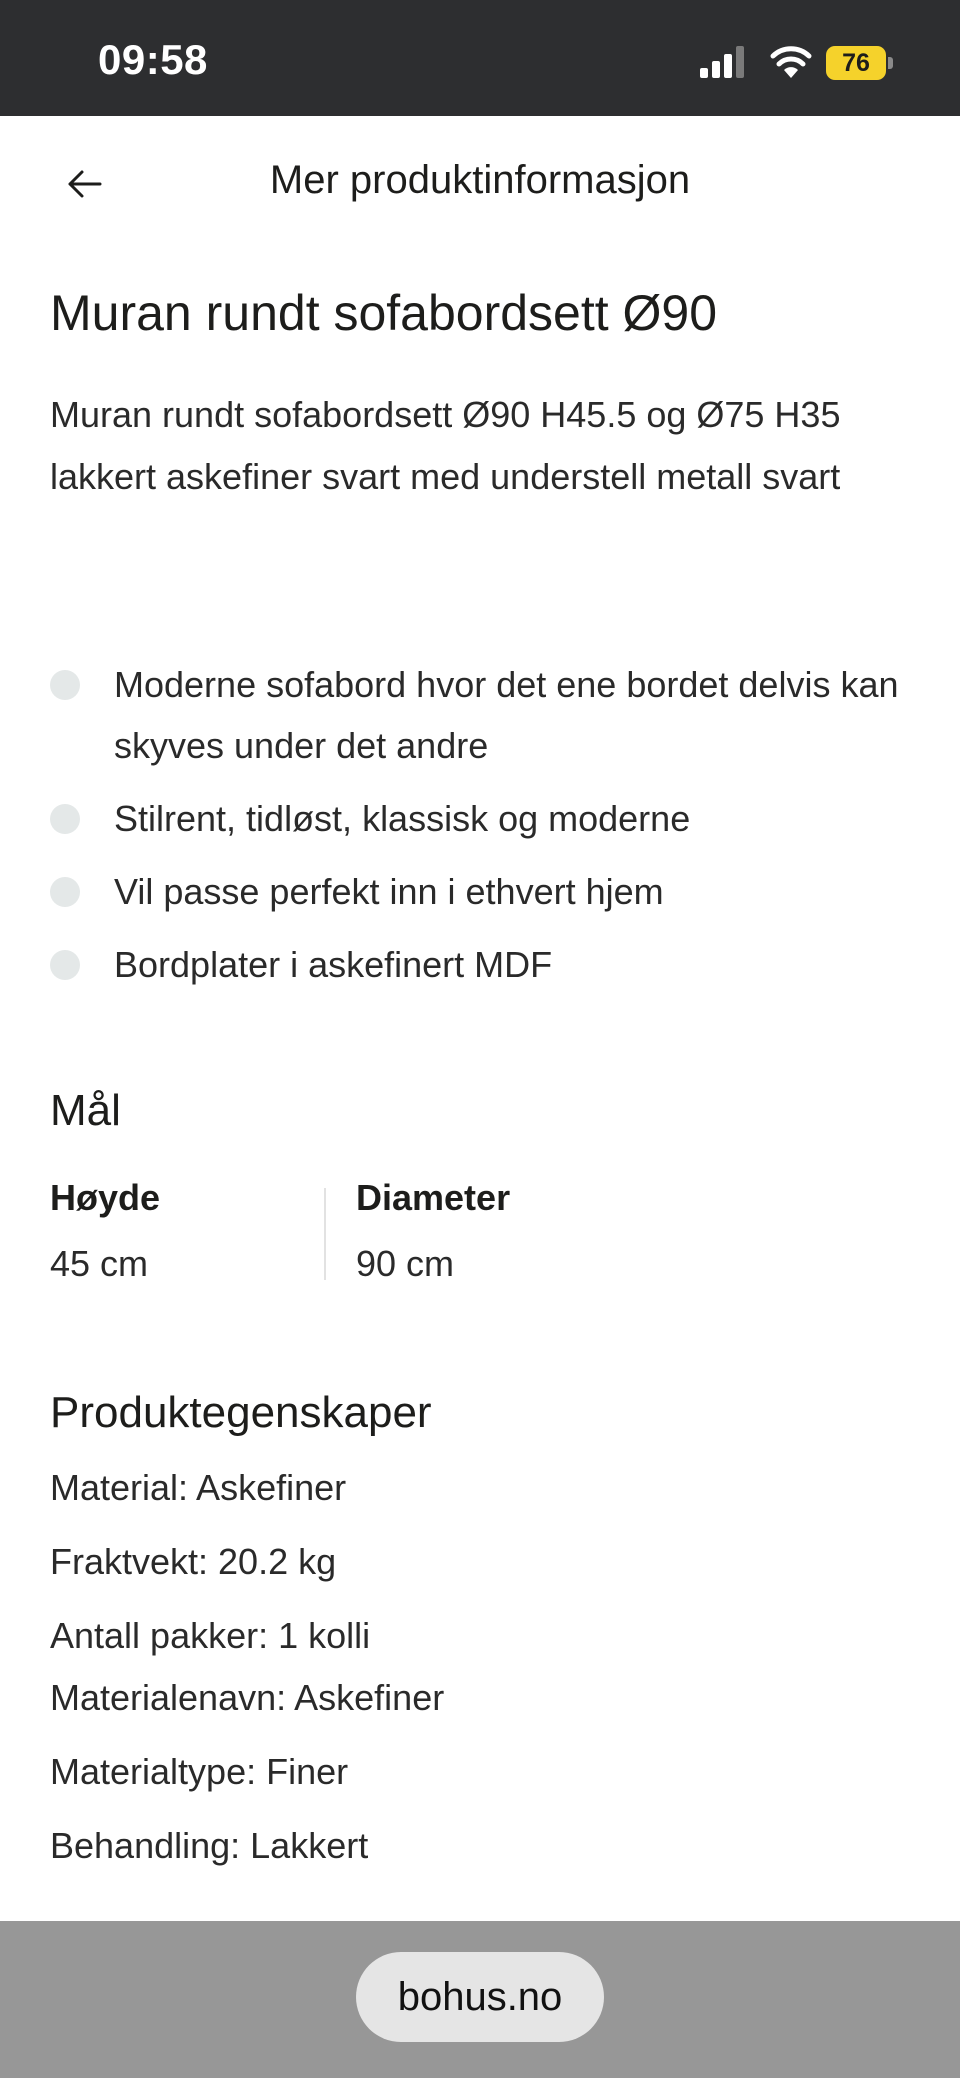  I want to click on url-bar: bohus.no, so click(480, 1997).